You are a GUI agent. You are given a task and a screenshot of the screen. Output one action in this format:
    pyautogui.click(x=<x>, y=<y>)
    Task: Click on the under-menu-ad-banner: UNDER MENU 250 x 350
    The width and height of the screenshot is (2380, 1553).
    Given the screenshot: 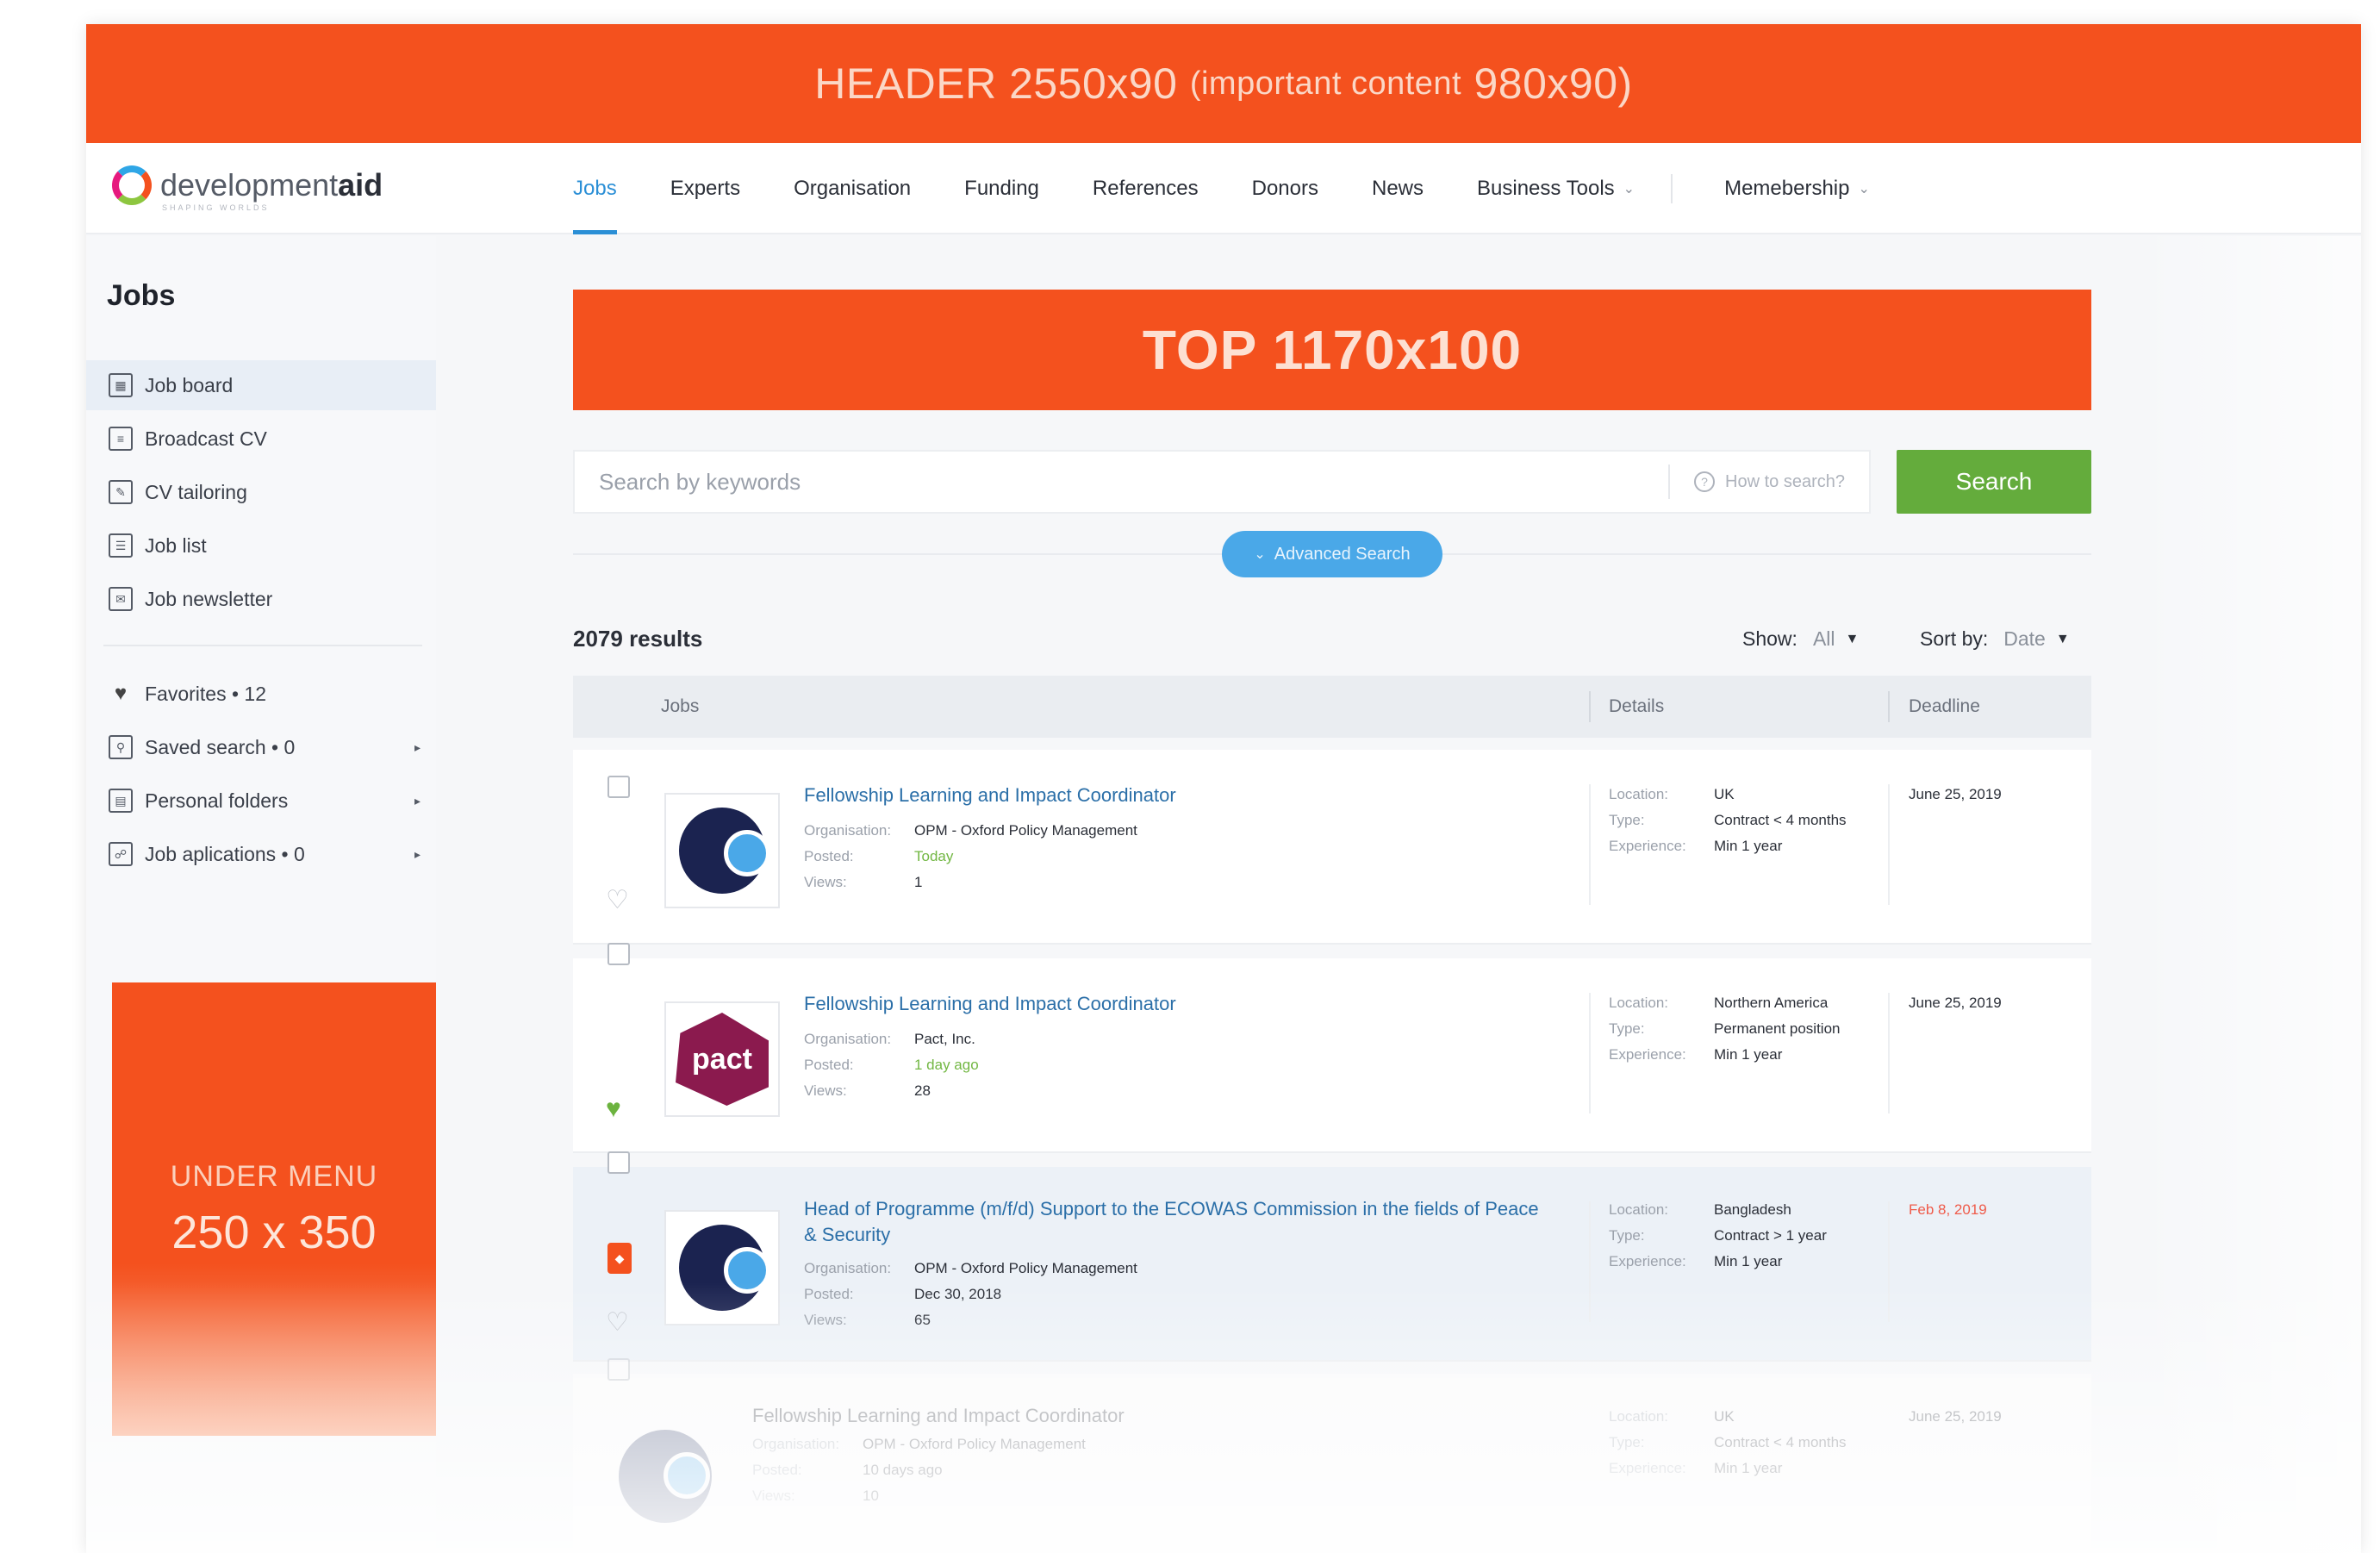 What is the action you would take?
    pyautogui.click(x=274, y=1209)
    